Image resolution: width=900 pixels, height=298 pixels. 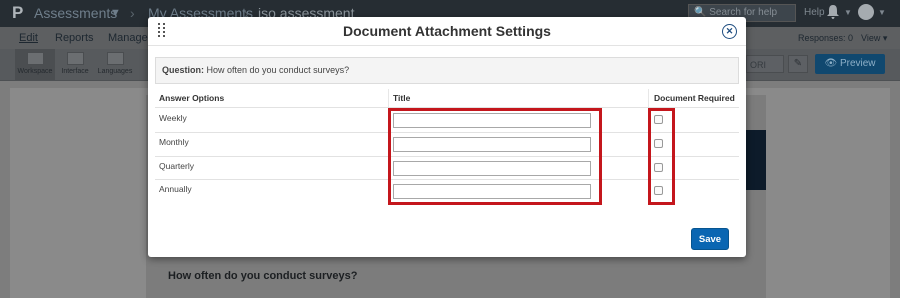 What do you see at coordinates (175, 189) in the screenshot?
I see `answer-option-annually: Annually` at bounding box center [175, 189].